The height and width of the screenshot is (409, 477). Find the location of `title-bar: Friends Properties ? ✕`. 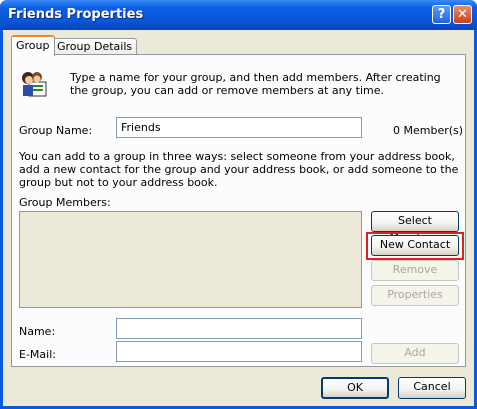

title-bar: Friends Properties ? ✕ is located at coordinates (238, 15).